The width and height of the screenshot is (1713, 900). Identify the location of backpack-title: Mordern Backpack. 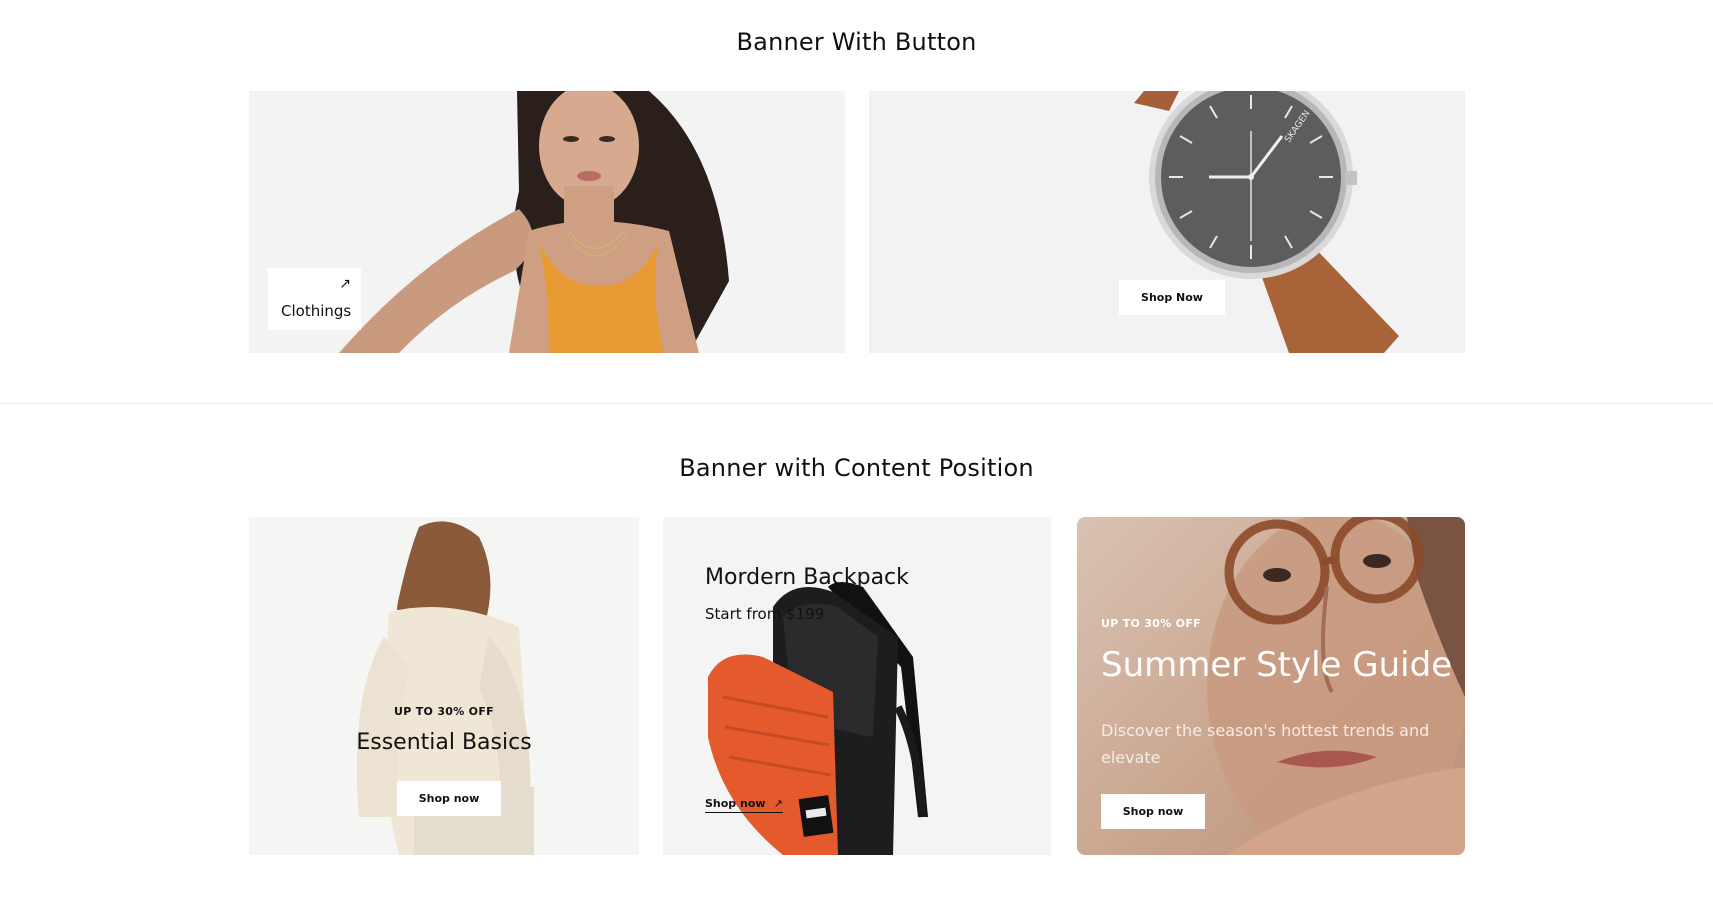
(807, 577).